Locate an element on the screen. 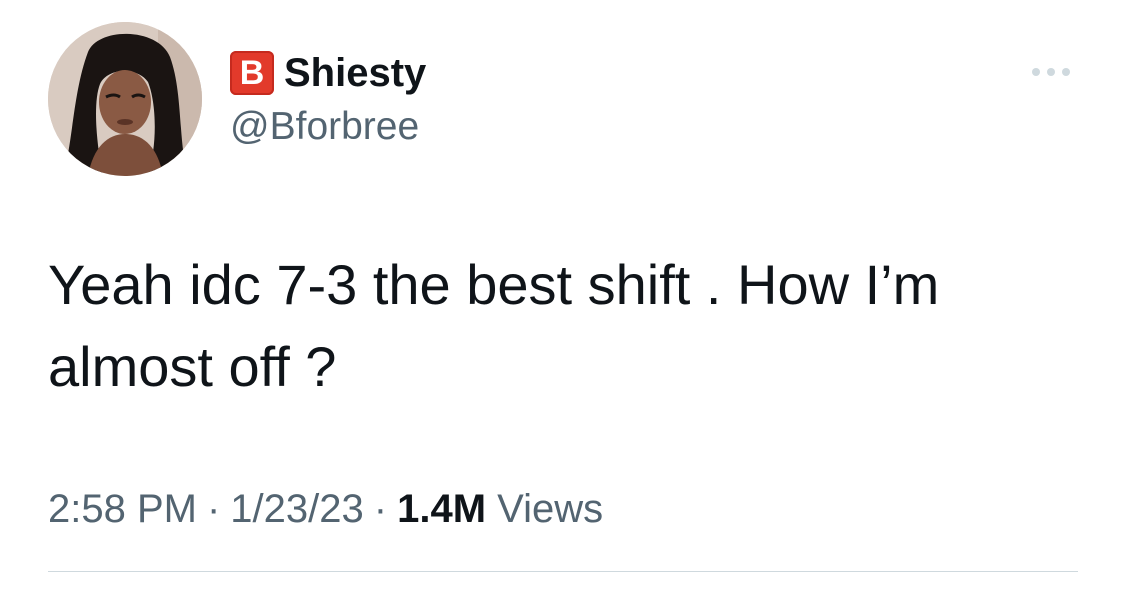 The height and width of the screenshot is (592, 1125). views-count: 1.4M is located at coordinates (441, 509).